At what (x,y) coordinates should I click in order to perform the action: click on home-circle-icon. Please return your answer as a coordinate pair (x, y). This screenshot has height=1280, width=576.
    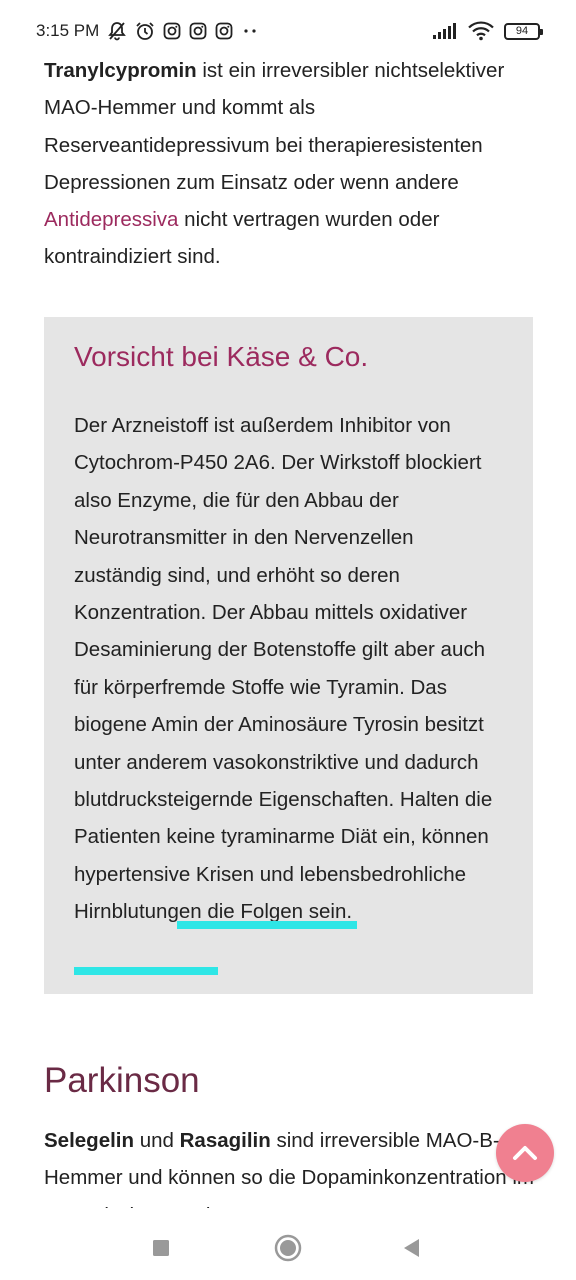
    Looking at the image, I should click on (288, 1248).